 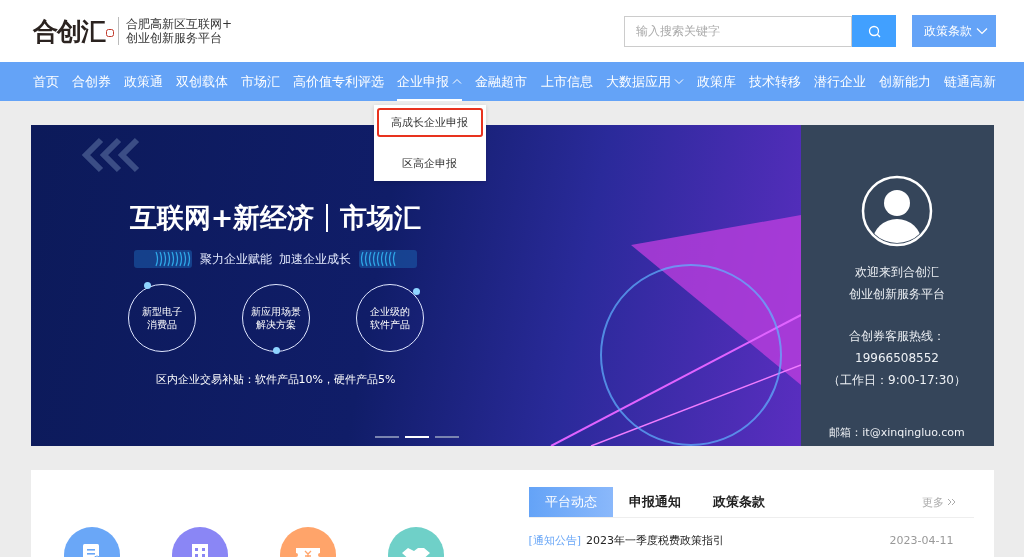 I want to click on email-text: 邮箱：it@xinqingluo.com, so click(x=897, y=432).